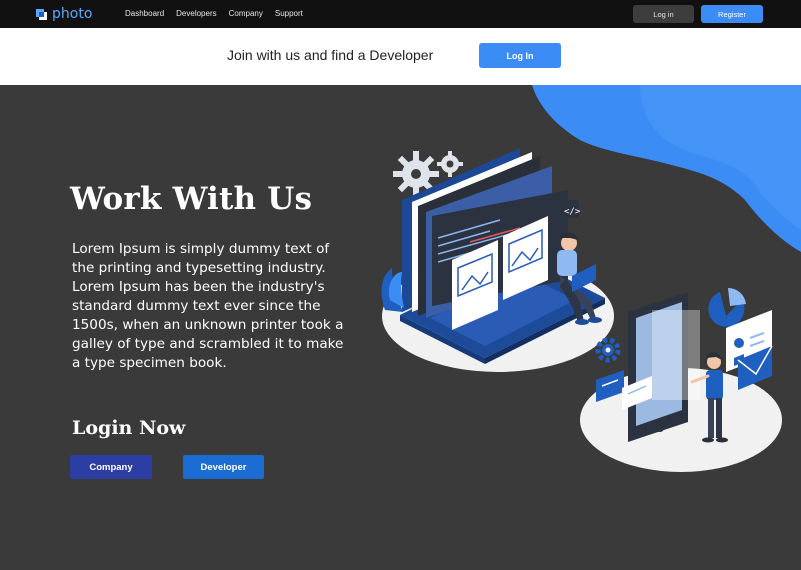  What do you see at coordinates (144, 13) in the screenshot?
I see `nav-link-dashboard: Dashboard` at bounding box center [144, 13].